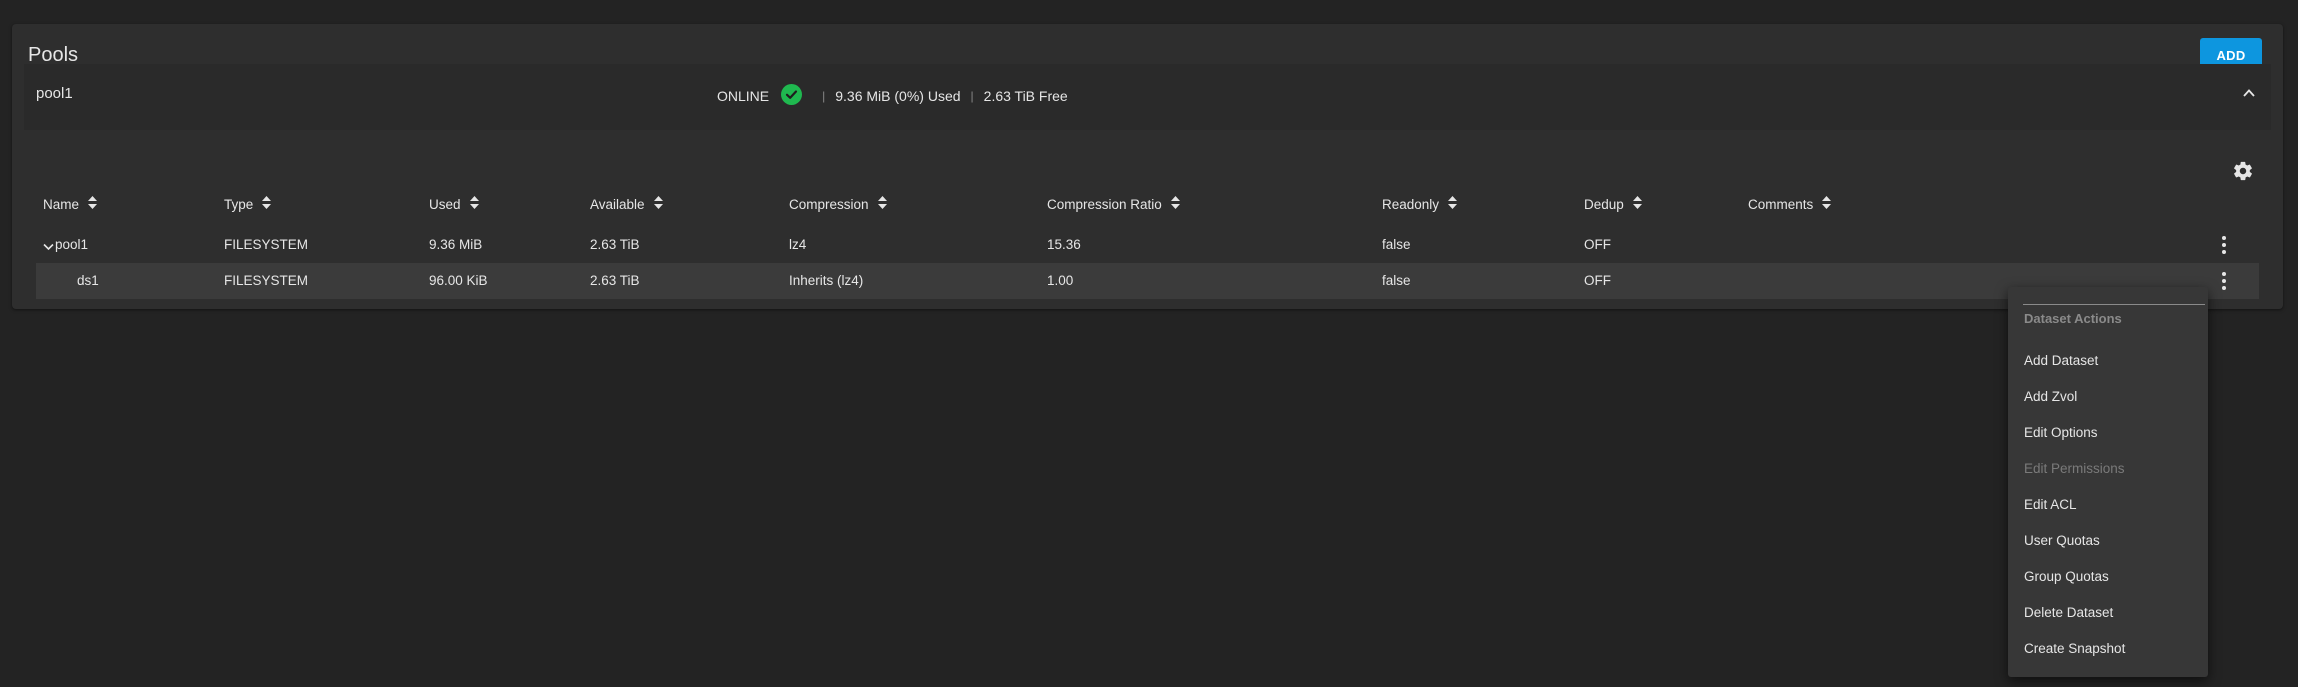 Image resolution: width=2298 pixels, height=687 pixels. Describe the element at coordinates (743, 95) in the screenshot. I see `pool-status-text: ONLINE` at that location.